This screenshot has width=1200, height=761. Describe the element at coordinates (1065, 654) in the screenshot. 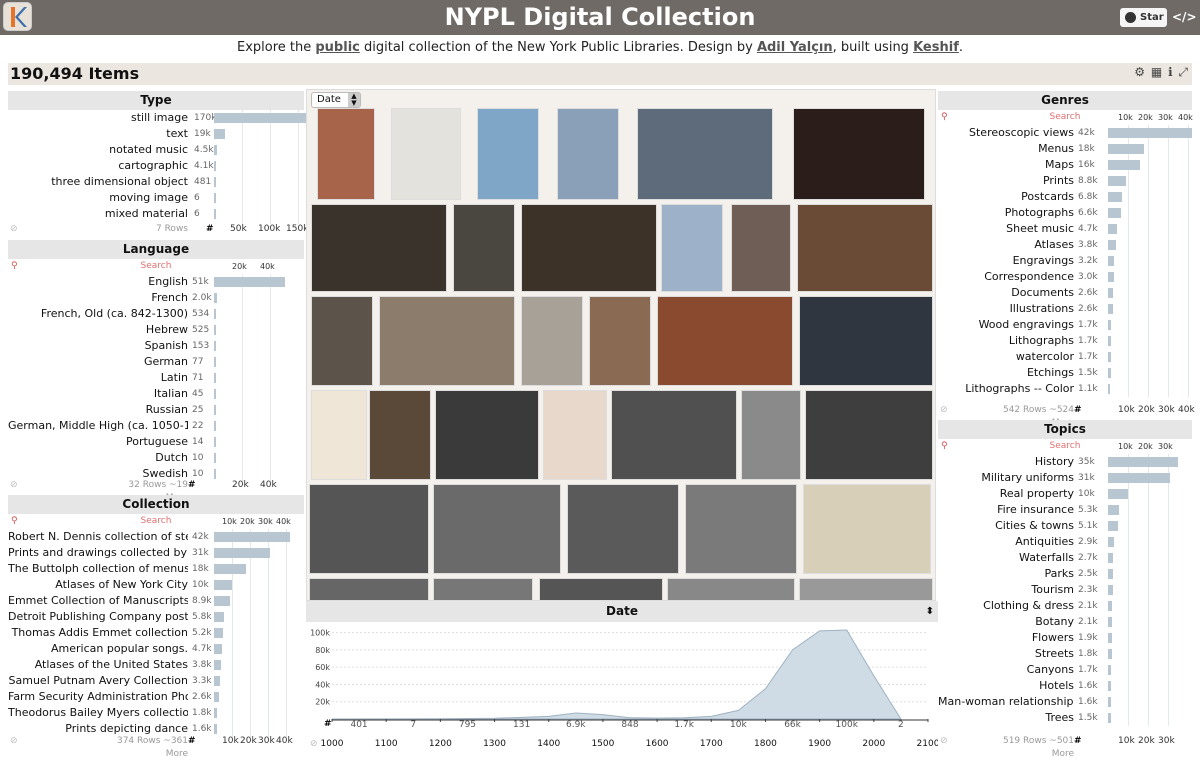

I see `facet-row: Streets 1.8k` at that location.